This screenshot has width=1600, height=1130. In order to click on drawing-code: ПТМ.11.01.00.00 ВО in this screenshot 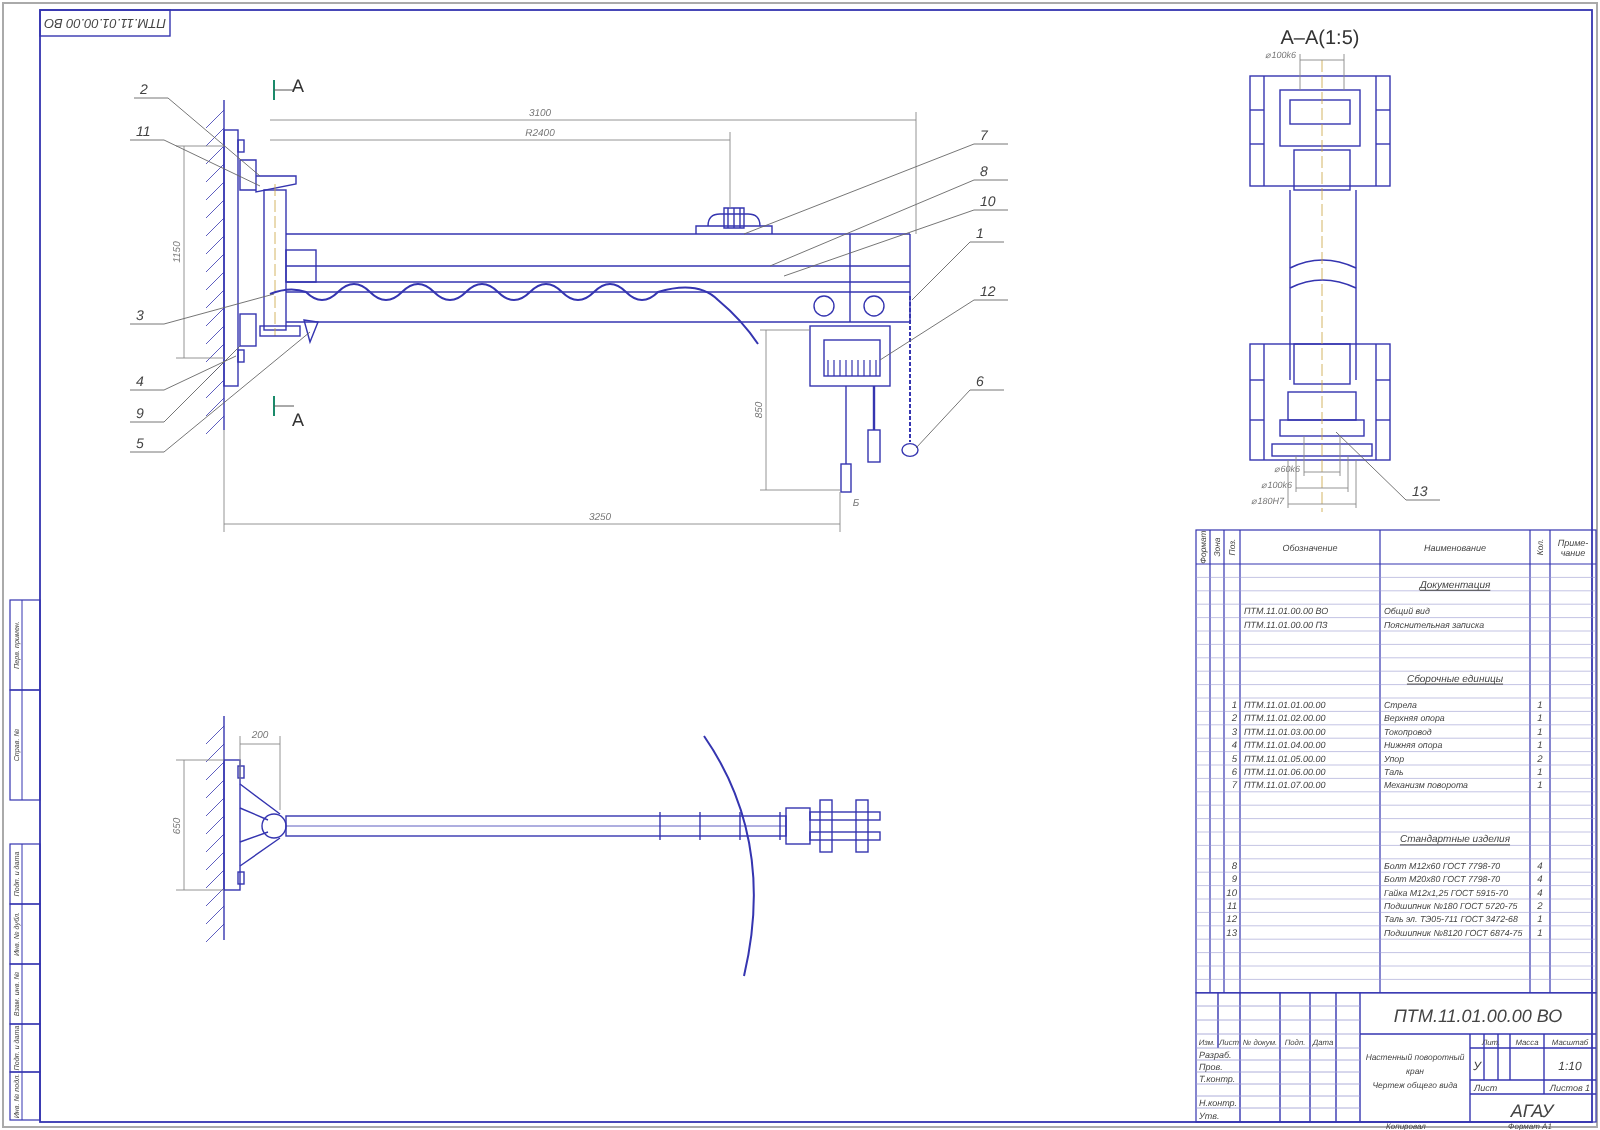, I will do `click(1478, 1016)`.